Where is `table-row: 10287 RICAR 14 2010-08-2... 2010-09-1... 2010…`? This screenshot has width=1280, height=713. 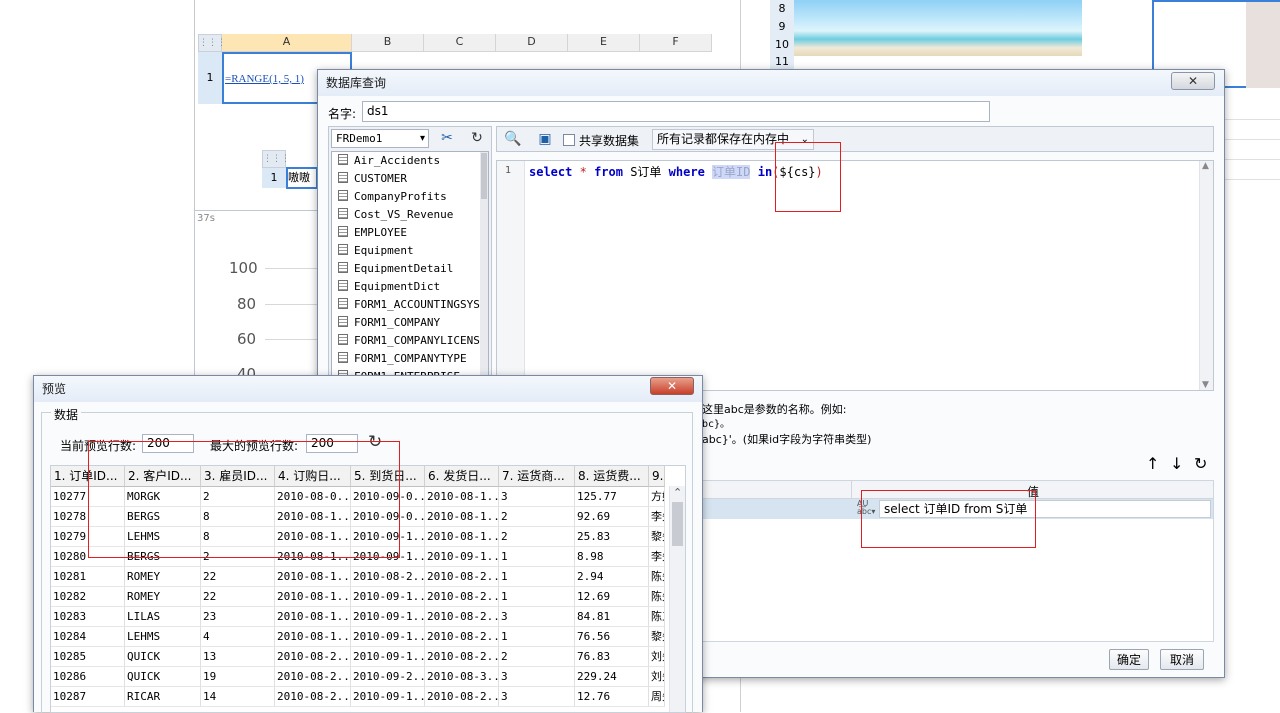
table-row: 10287 RICAR 14 2010-08-2... 2010-09-1... 2010… is located at coordinates (368, 697).